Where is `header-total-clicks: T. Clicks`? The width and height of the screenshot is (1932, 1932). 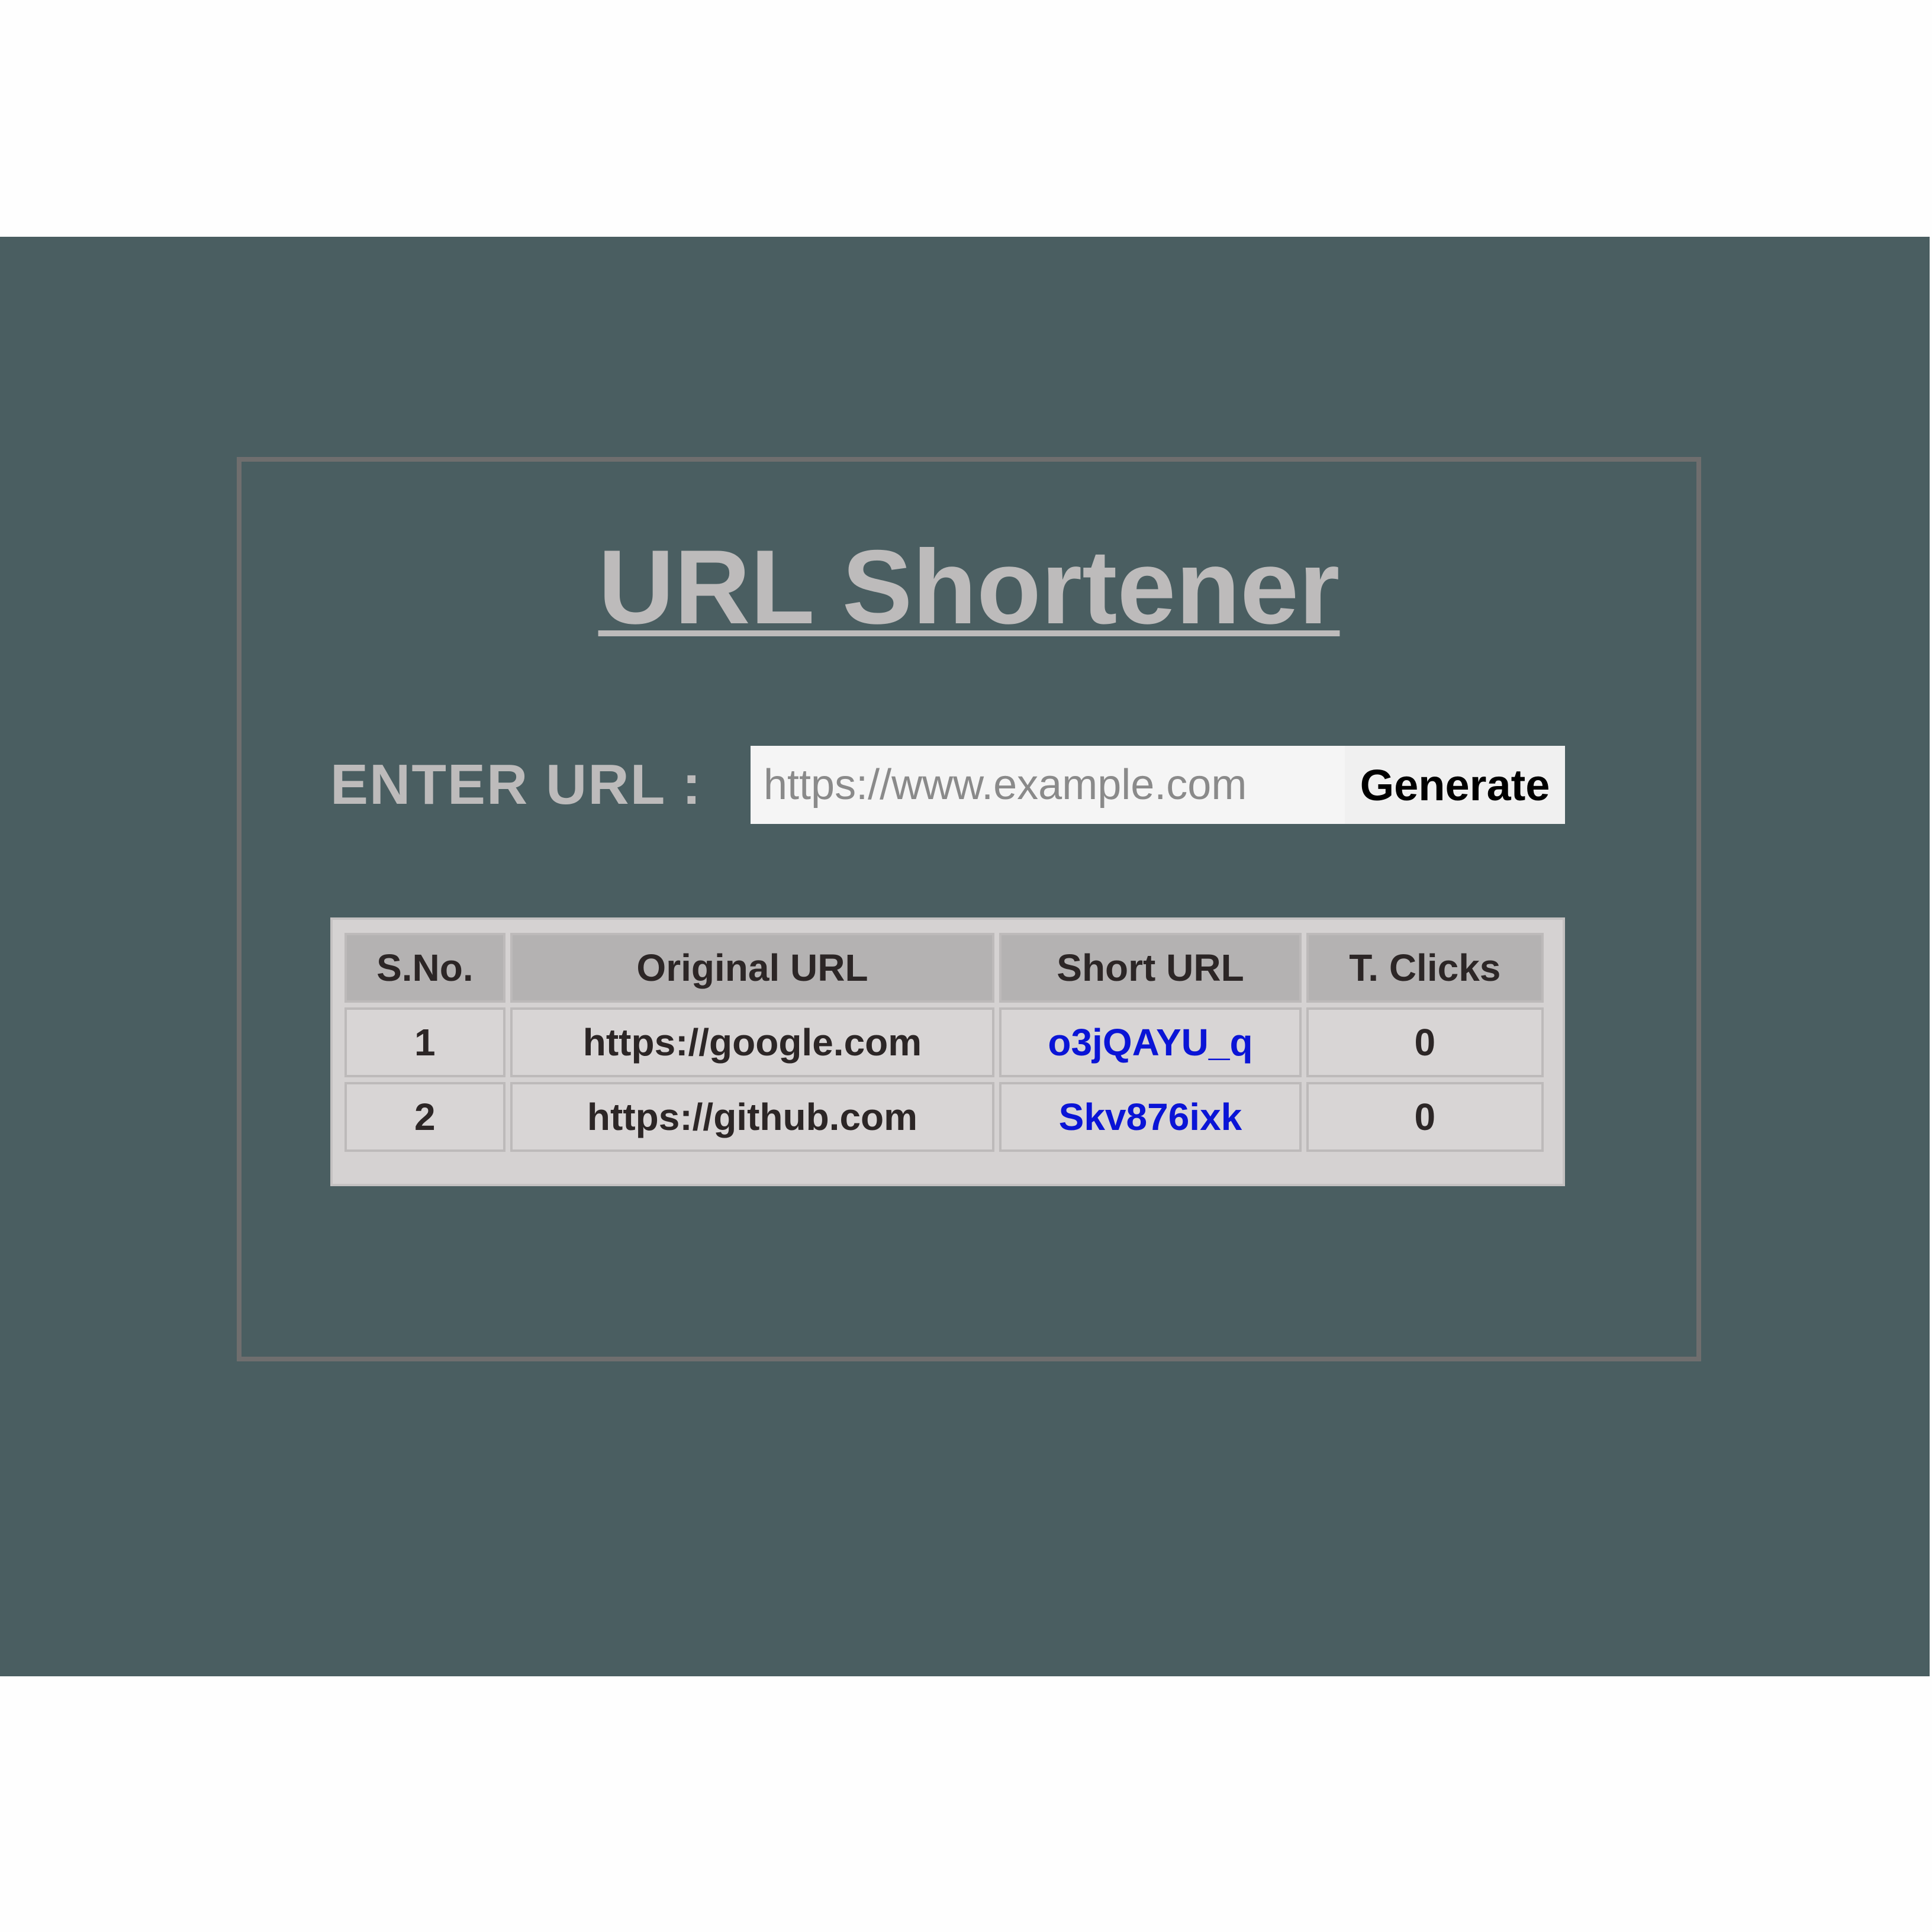 header-total-clicks: T. Clicks is located at coordinates (1425, 968).